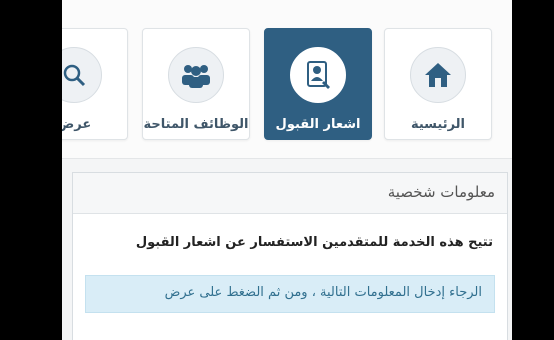  Describe the element at coordinates (77, 124) in the screenshot. I see `nav-view-label: عرض` at that location.